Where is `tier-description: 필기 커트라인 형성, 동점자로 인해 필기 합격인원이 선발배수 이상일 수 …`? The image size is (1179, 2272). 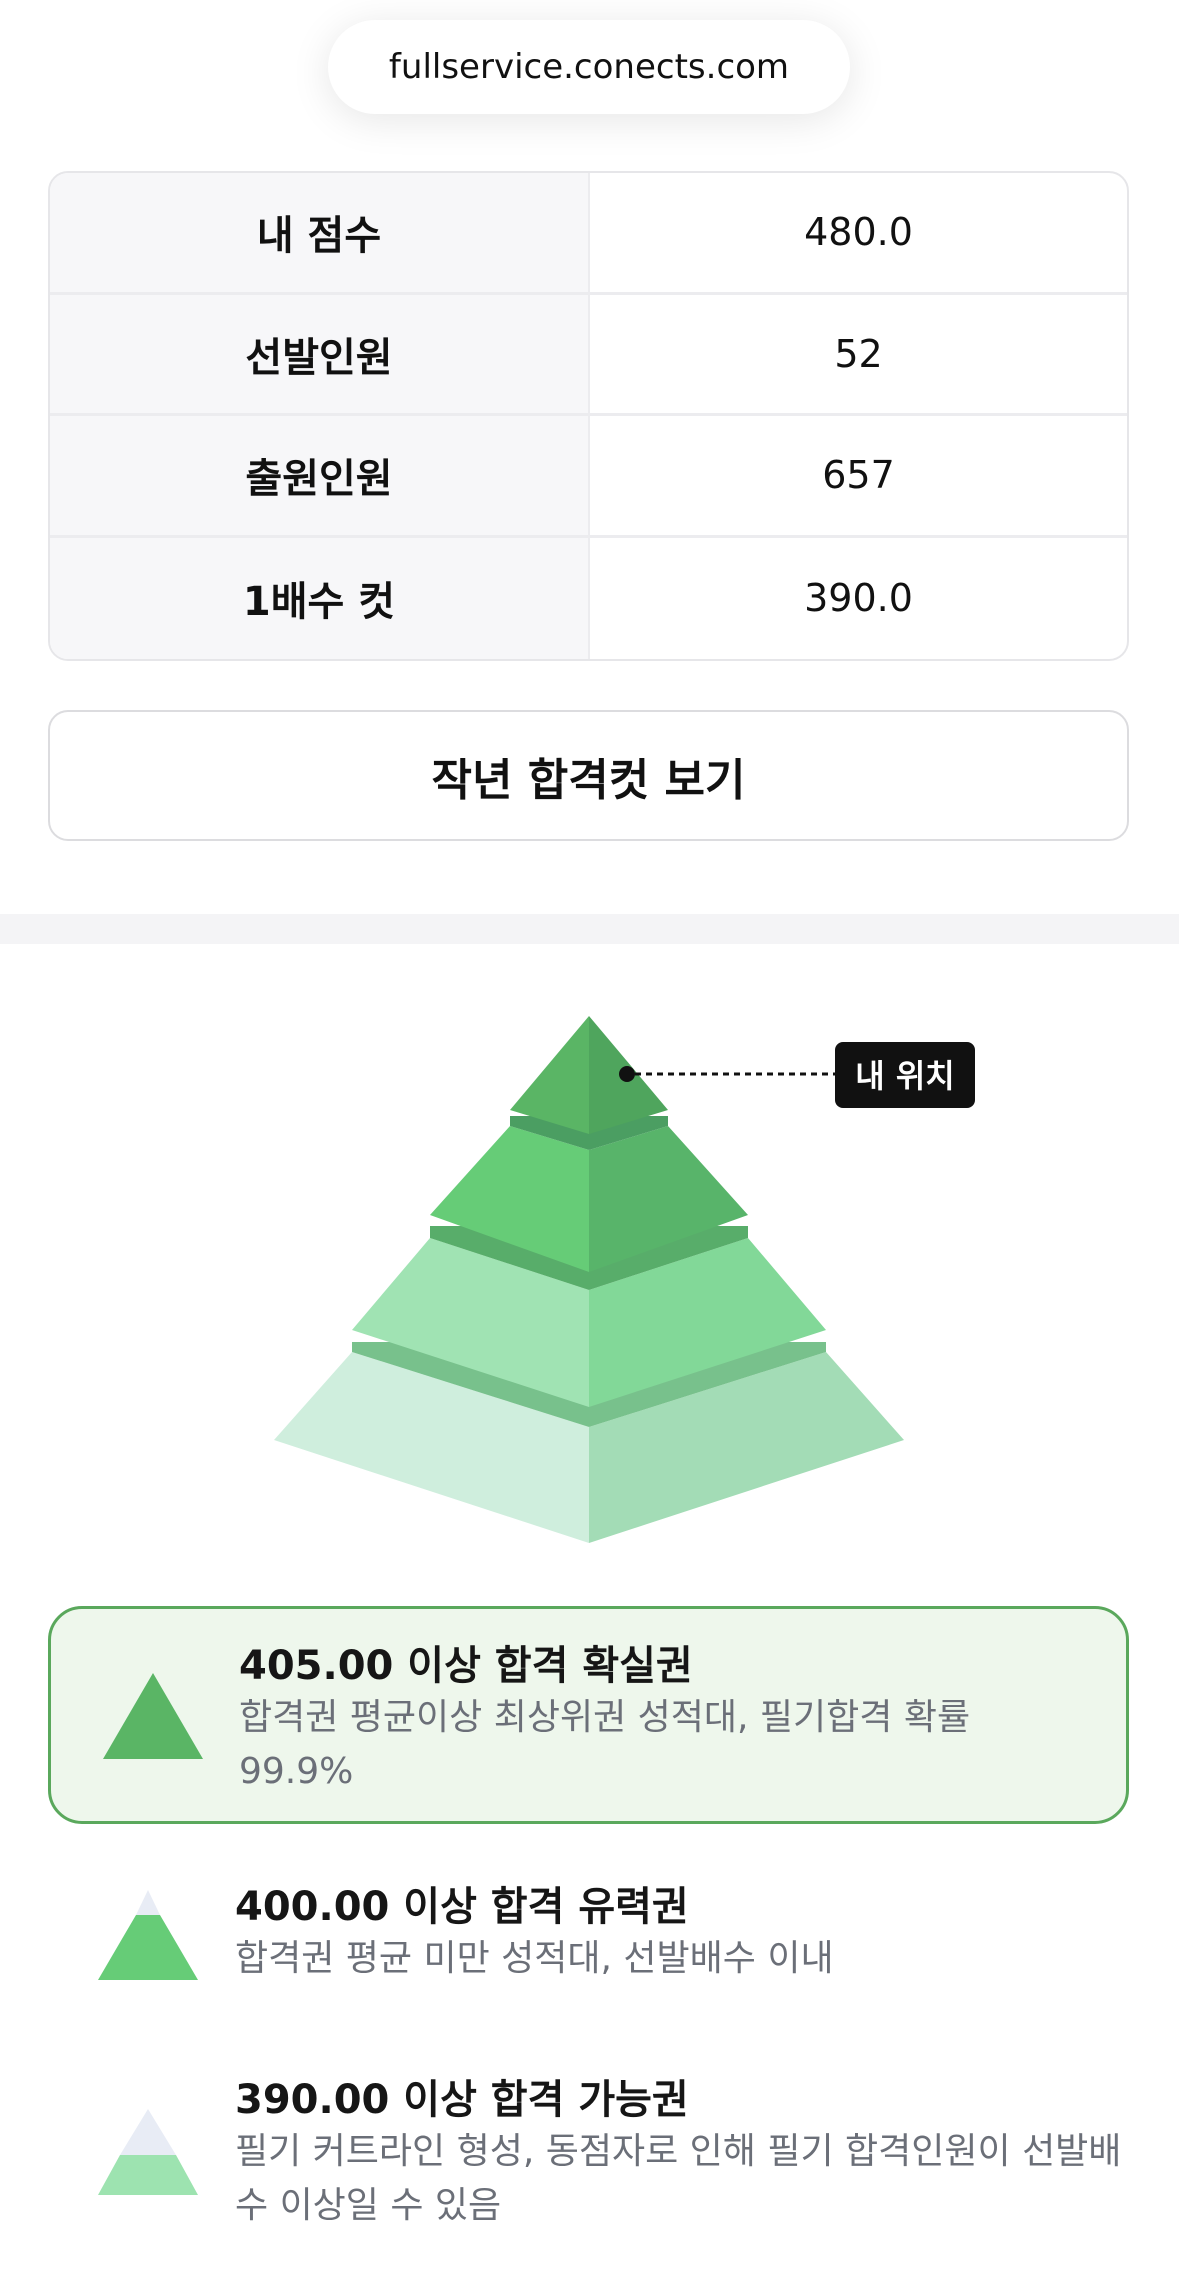 tier-description: 필기 커트라인 형성, 동점자로 인해 필기 합격인원이 선발배수 이상일 수 … is located at coordinates (678, 2178).